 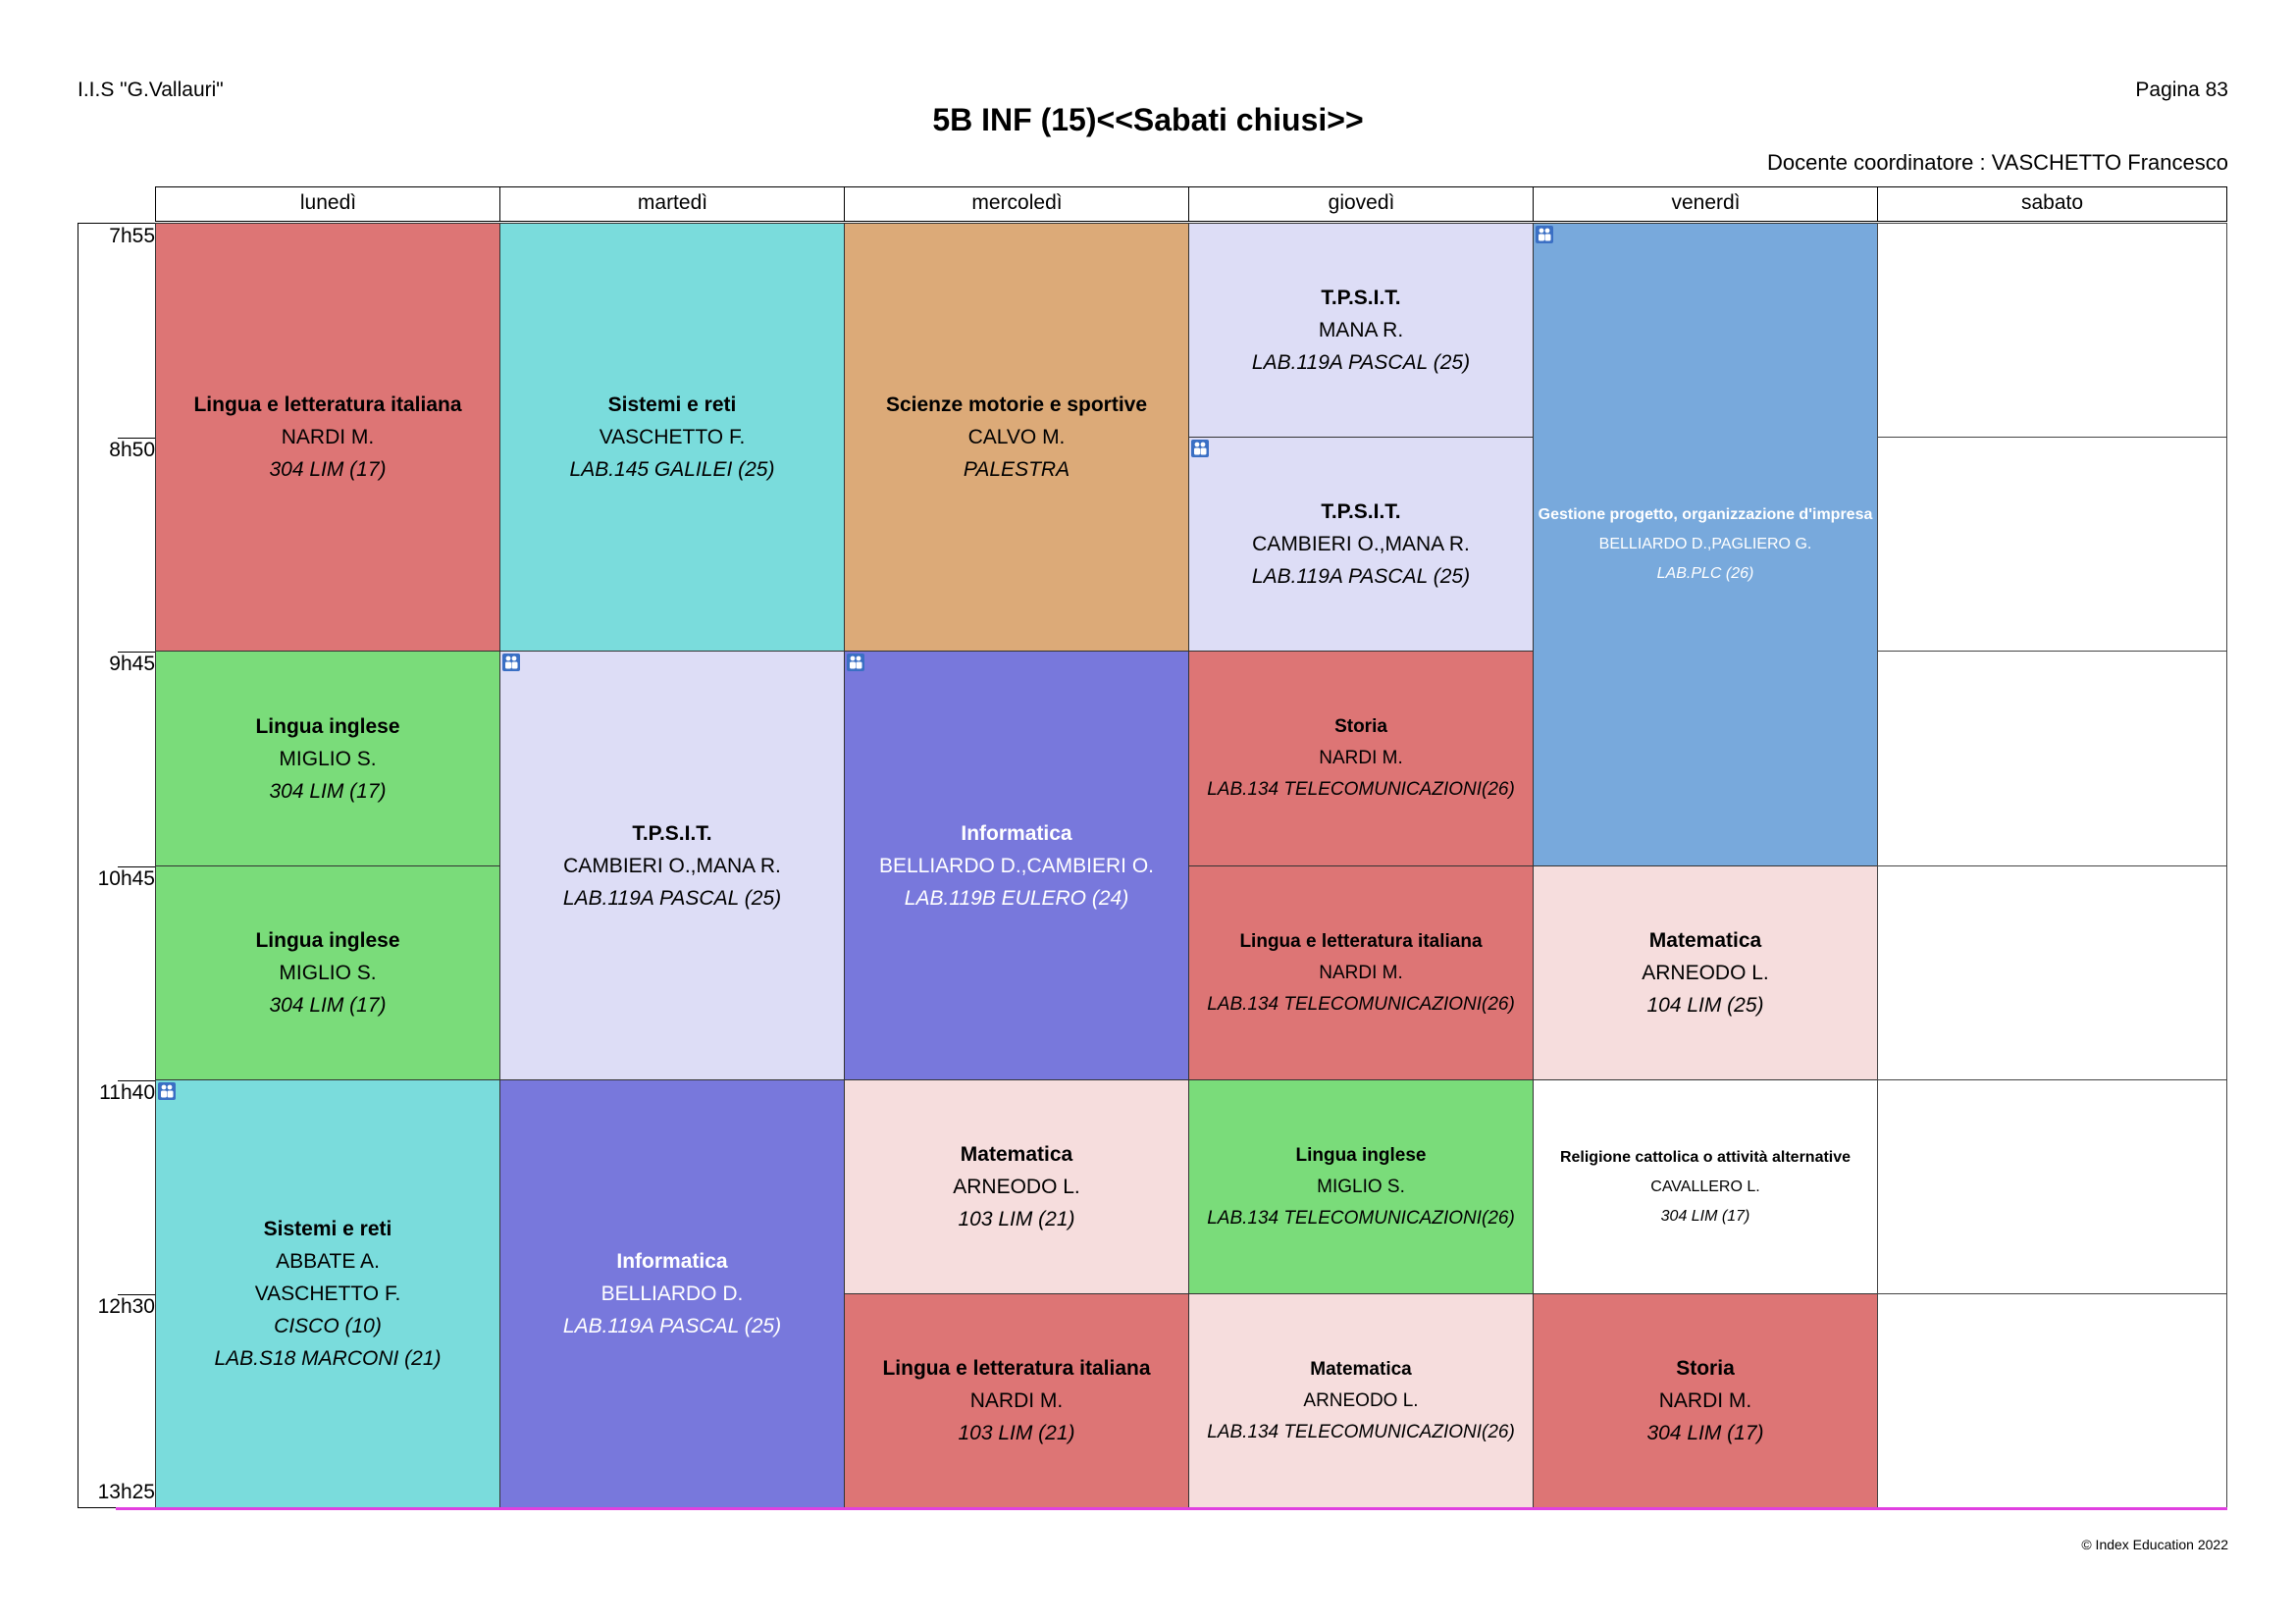 I want to click on lesson-room: LAB.PLC (26), so click(x=1705, y=573).